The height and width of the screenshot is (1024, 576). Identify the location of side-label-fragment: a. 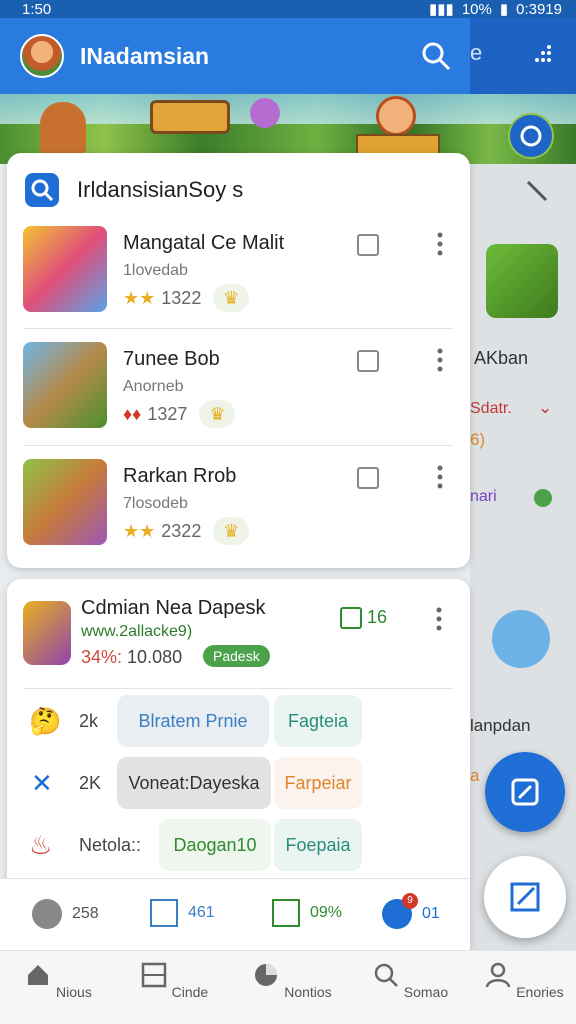
(475, 775).